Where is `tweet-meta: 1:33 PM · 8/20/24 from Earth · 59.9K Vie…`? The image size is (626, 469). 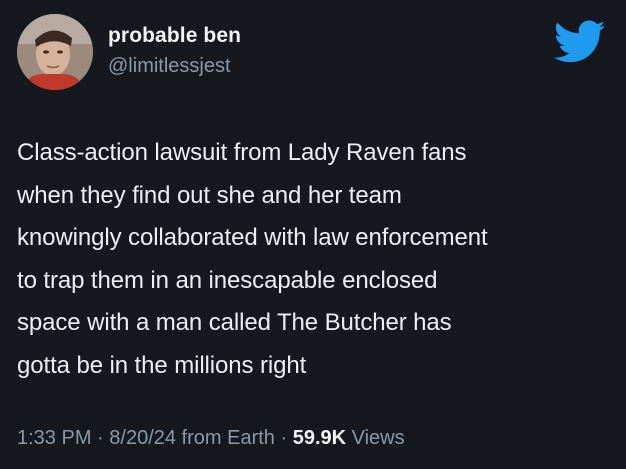
tweet-meta: 1:33 PM · 8/20/24 from Earth · 59.9K Vie… is located at coordinates (211, 438).